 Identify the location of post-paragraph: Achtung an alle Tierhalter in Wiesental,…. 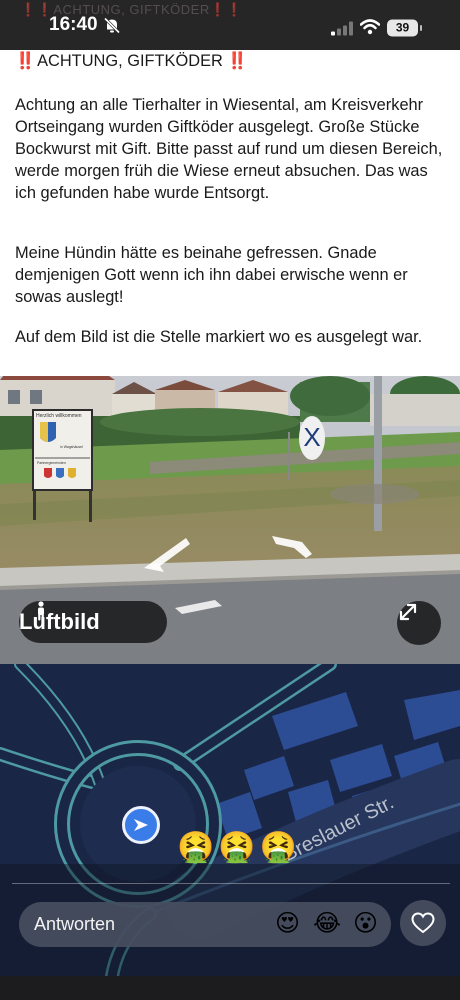
(229, 149).